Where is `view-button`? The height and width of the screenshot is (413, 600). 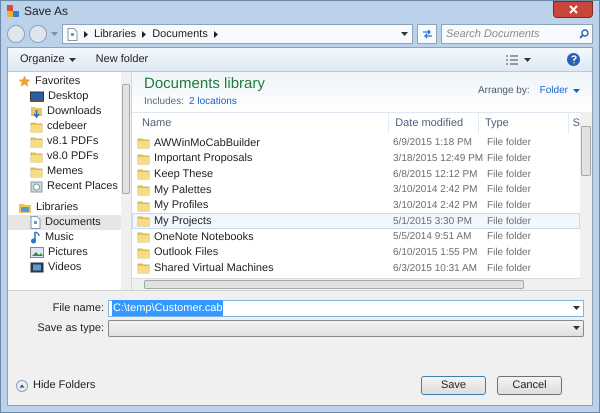
view-button is located at coordinates (518, 59).